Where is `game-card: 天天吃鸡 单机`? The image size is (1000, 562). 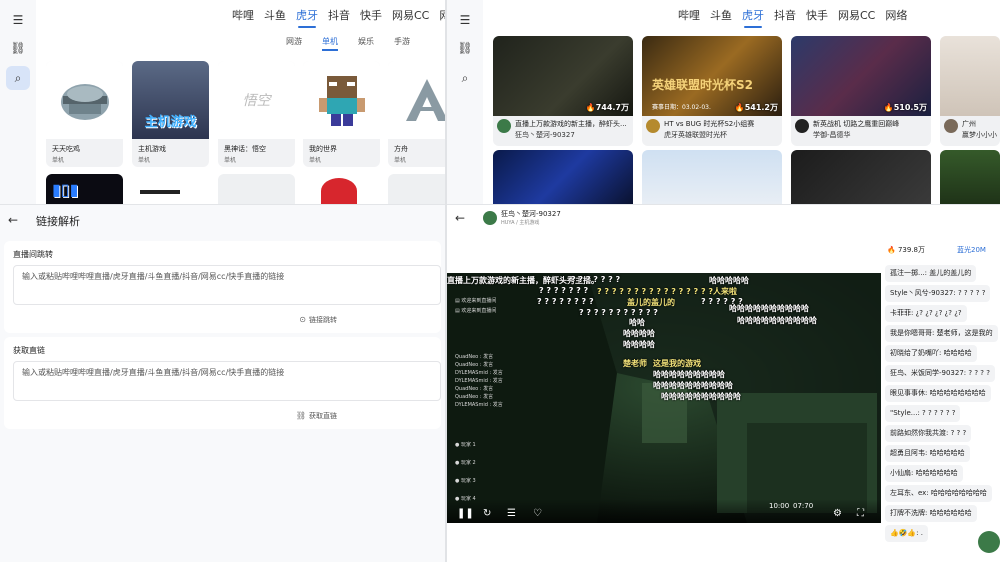
game-card: 天天吃鸡 单机 is located at coordinates (84, 114).